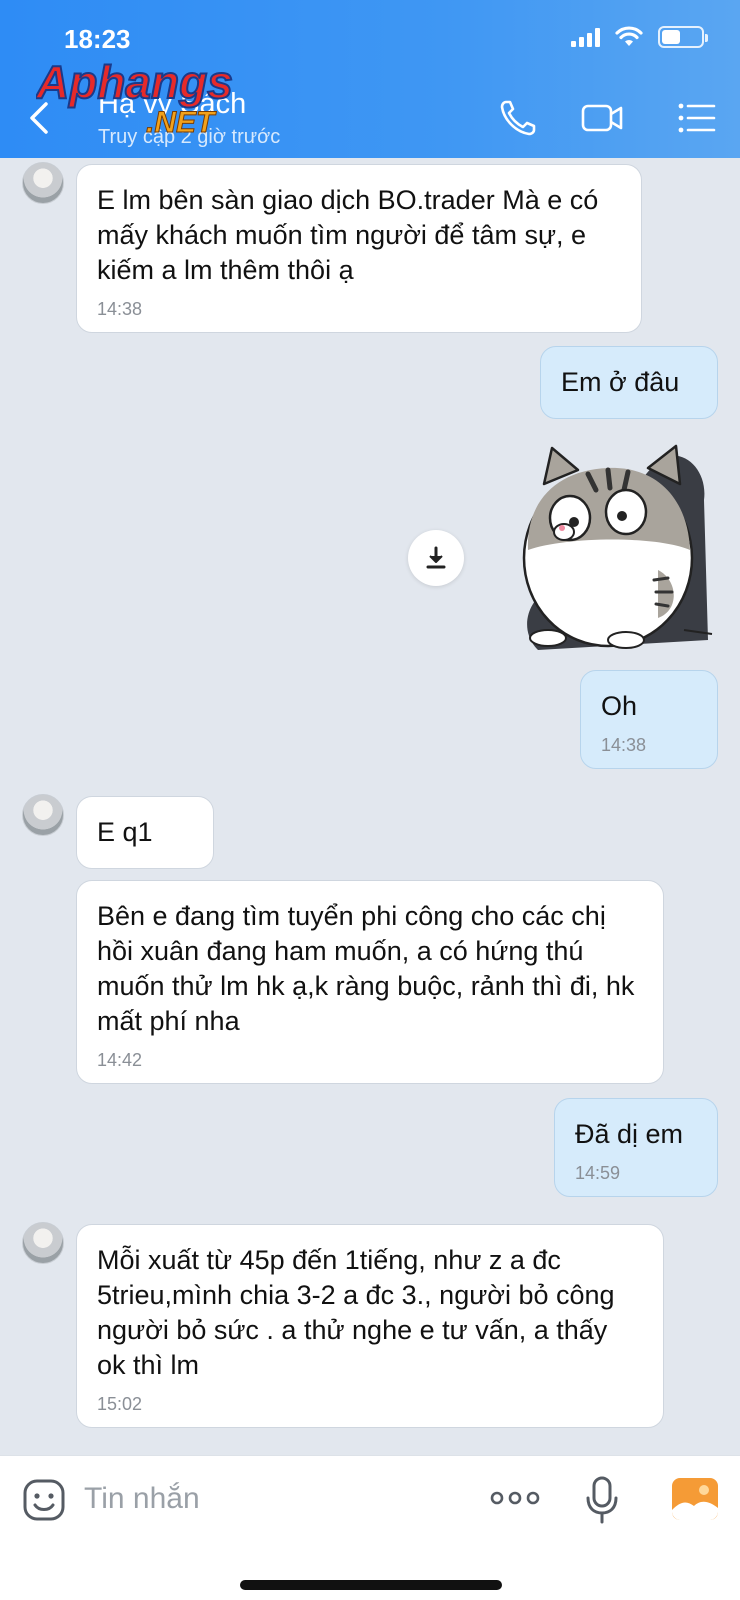 This screenshot has height=1600, width=740. I want to click on message-bubble-outgoing: Đã dị em 14:59, so click(636, 1147).